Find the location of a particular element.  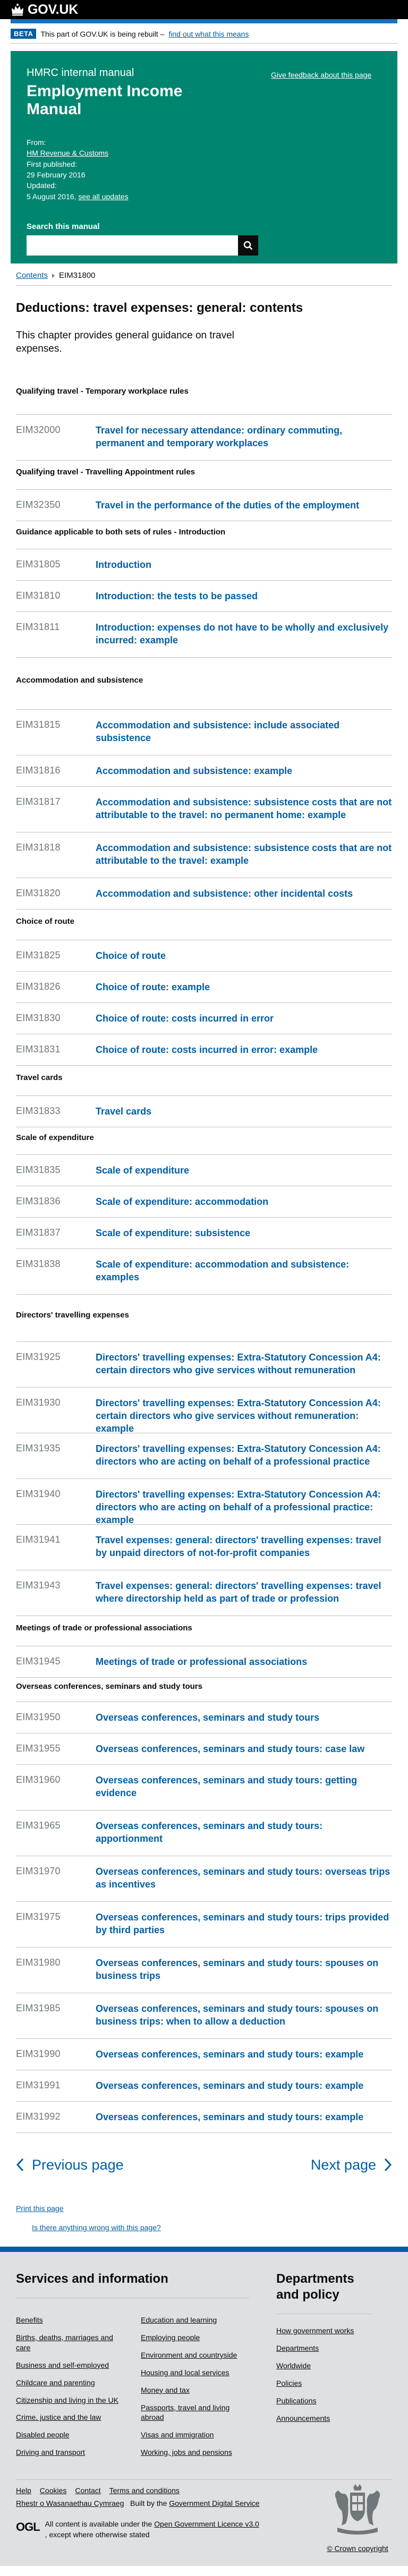

section-link: Accommodation and subsistence: example is located at coordinates (194, 771).